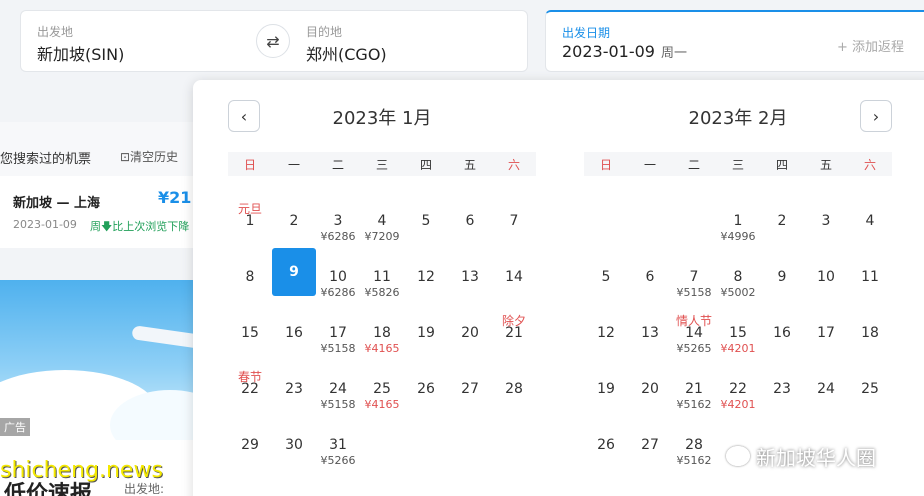 The width and height of the screenshot is (924, 496). Describe the element at coordinates (294, 389) in the screenshot. I see `day-number: 23` at that location.